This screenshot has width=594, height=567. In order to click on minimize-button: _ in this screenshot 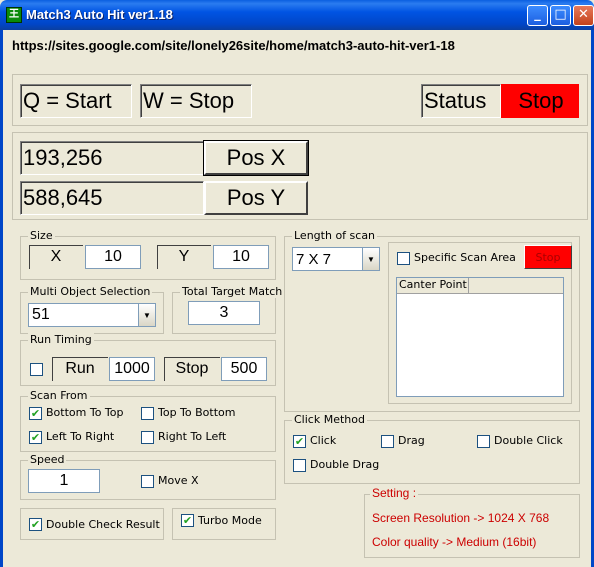, I will do `click(537, 15)`.